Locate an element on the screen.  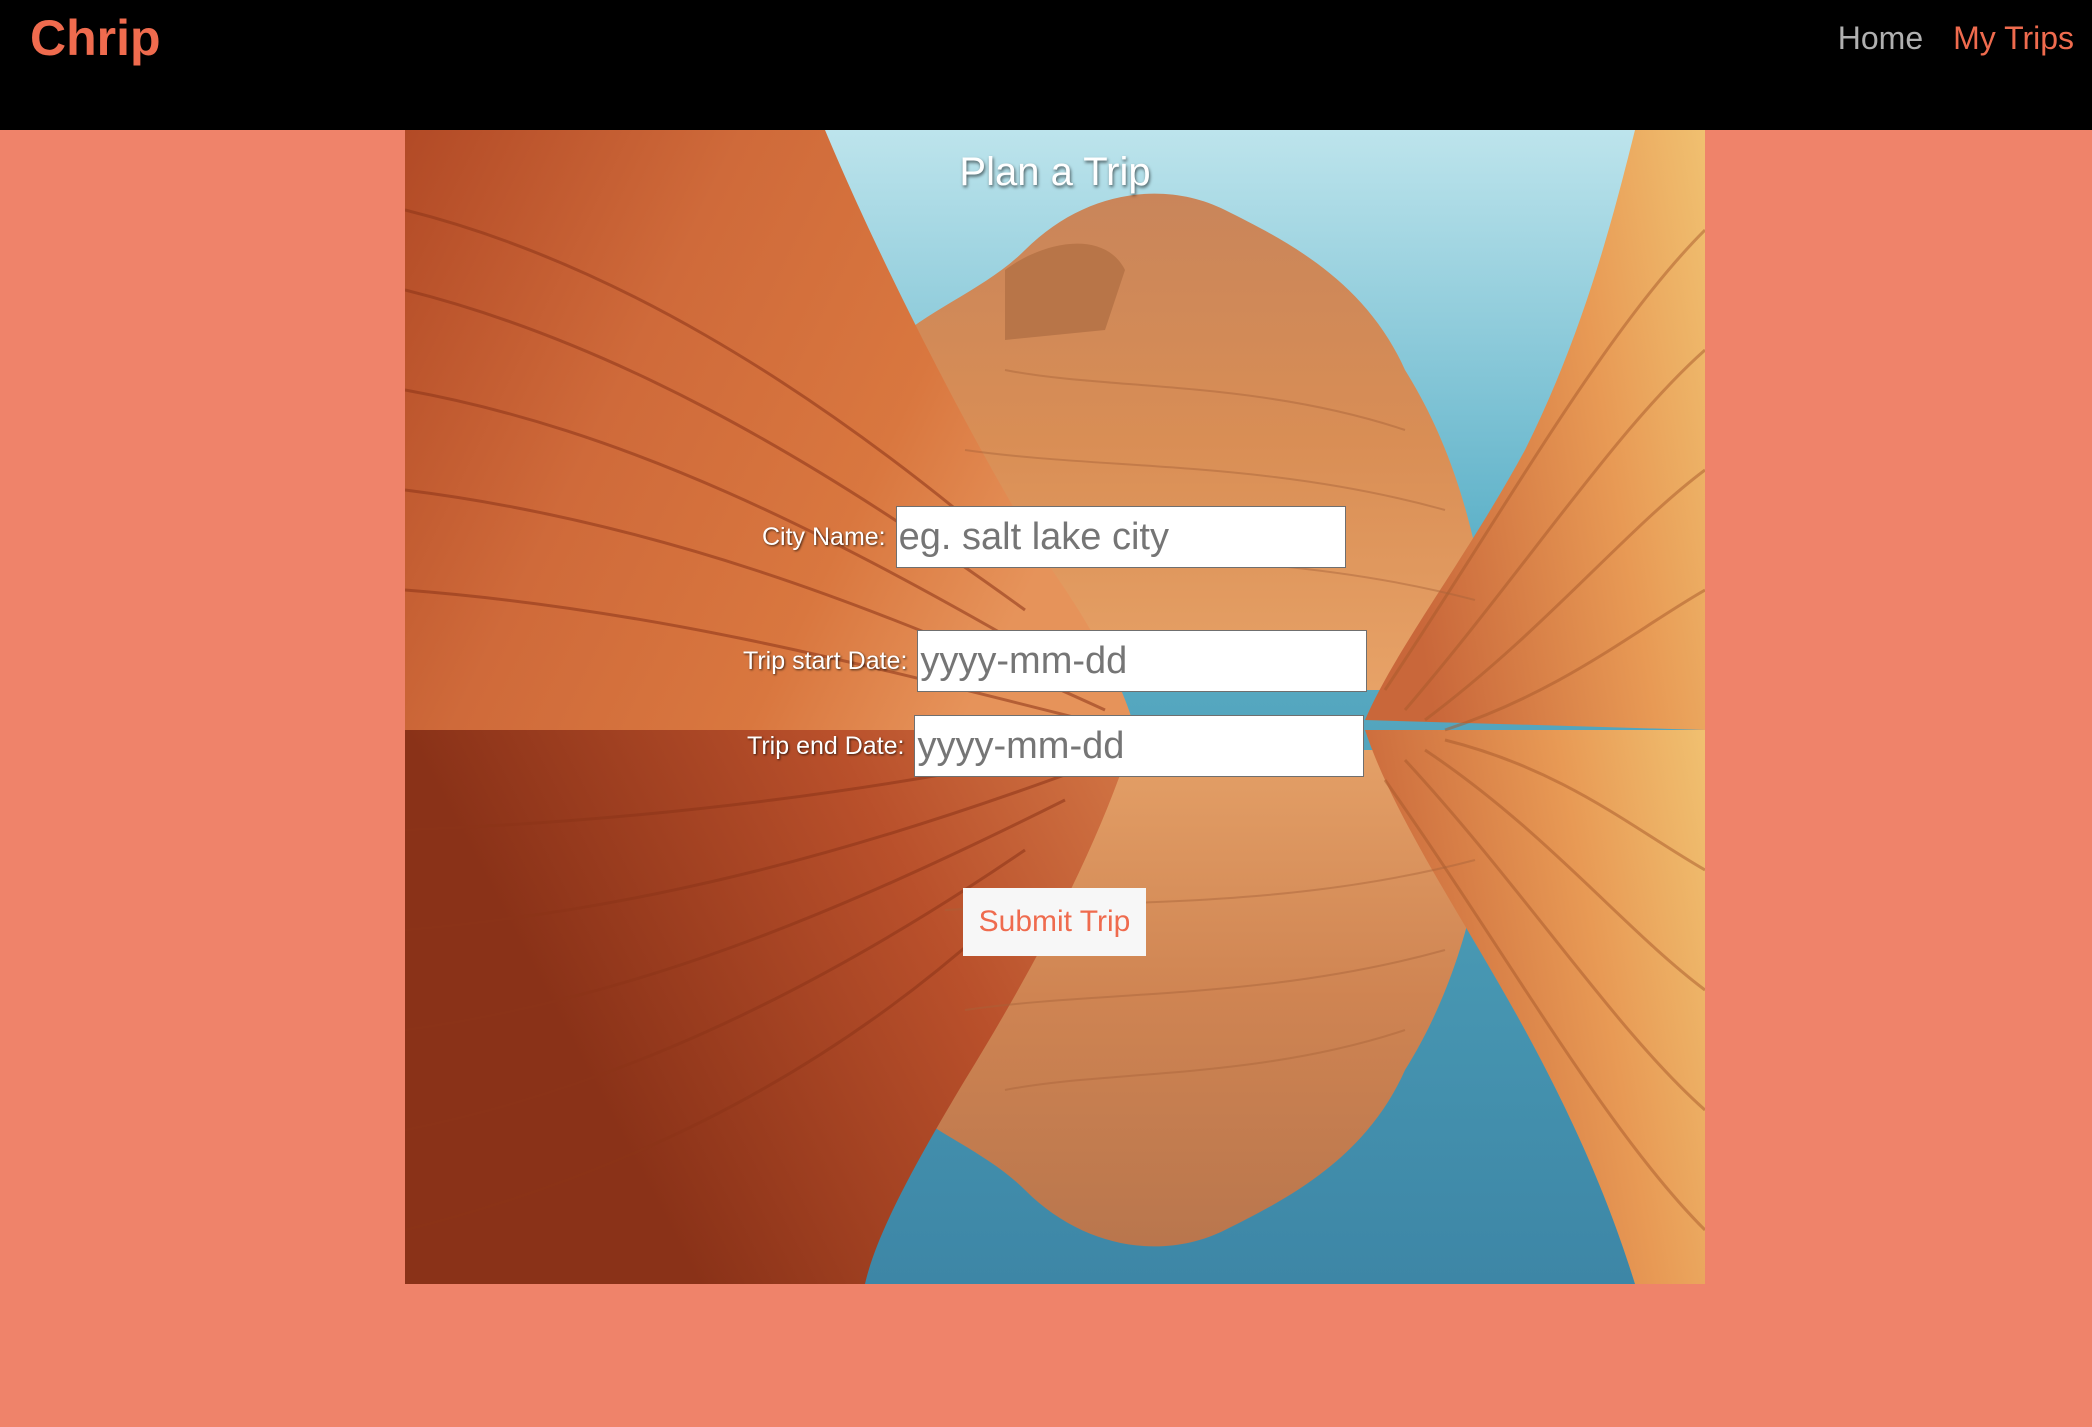
brand-logo: Chrip is located at coordinates (95, 38).